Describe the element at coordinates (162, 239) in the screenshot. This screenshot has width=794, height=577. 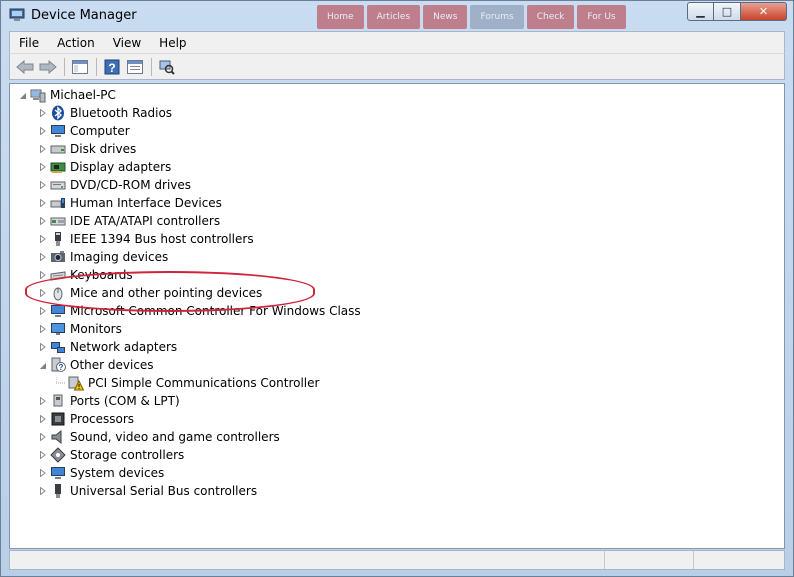
I see `tree-category-label: IEEE 1394 Bus host controllers` at that location.